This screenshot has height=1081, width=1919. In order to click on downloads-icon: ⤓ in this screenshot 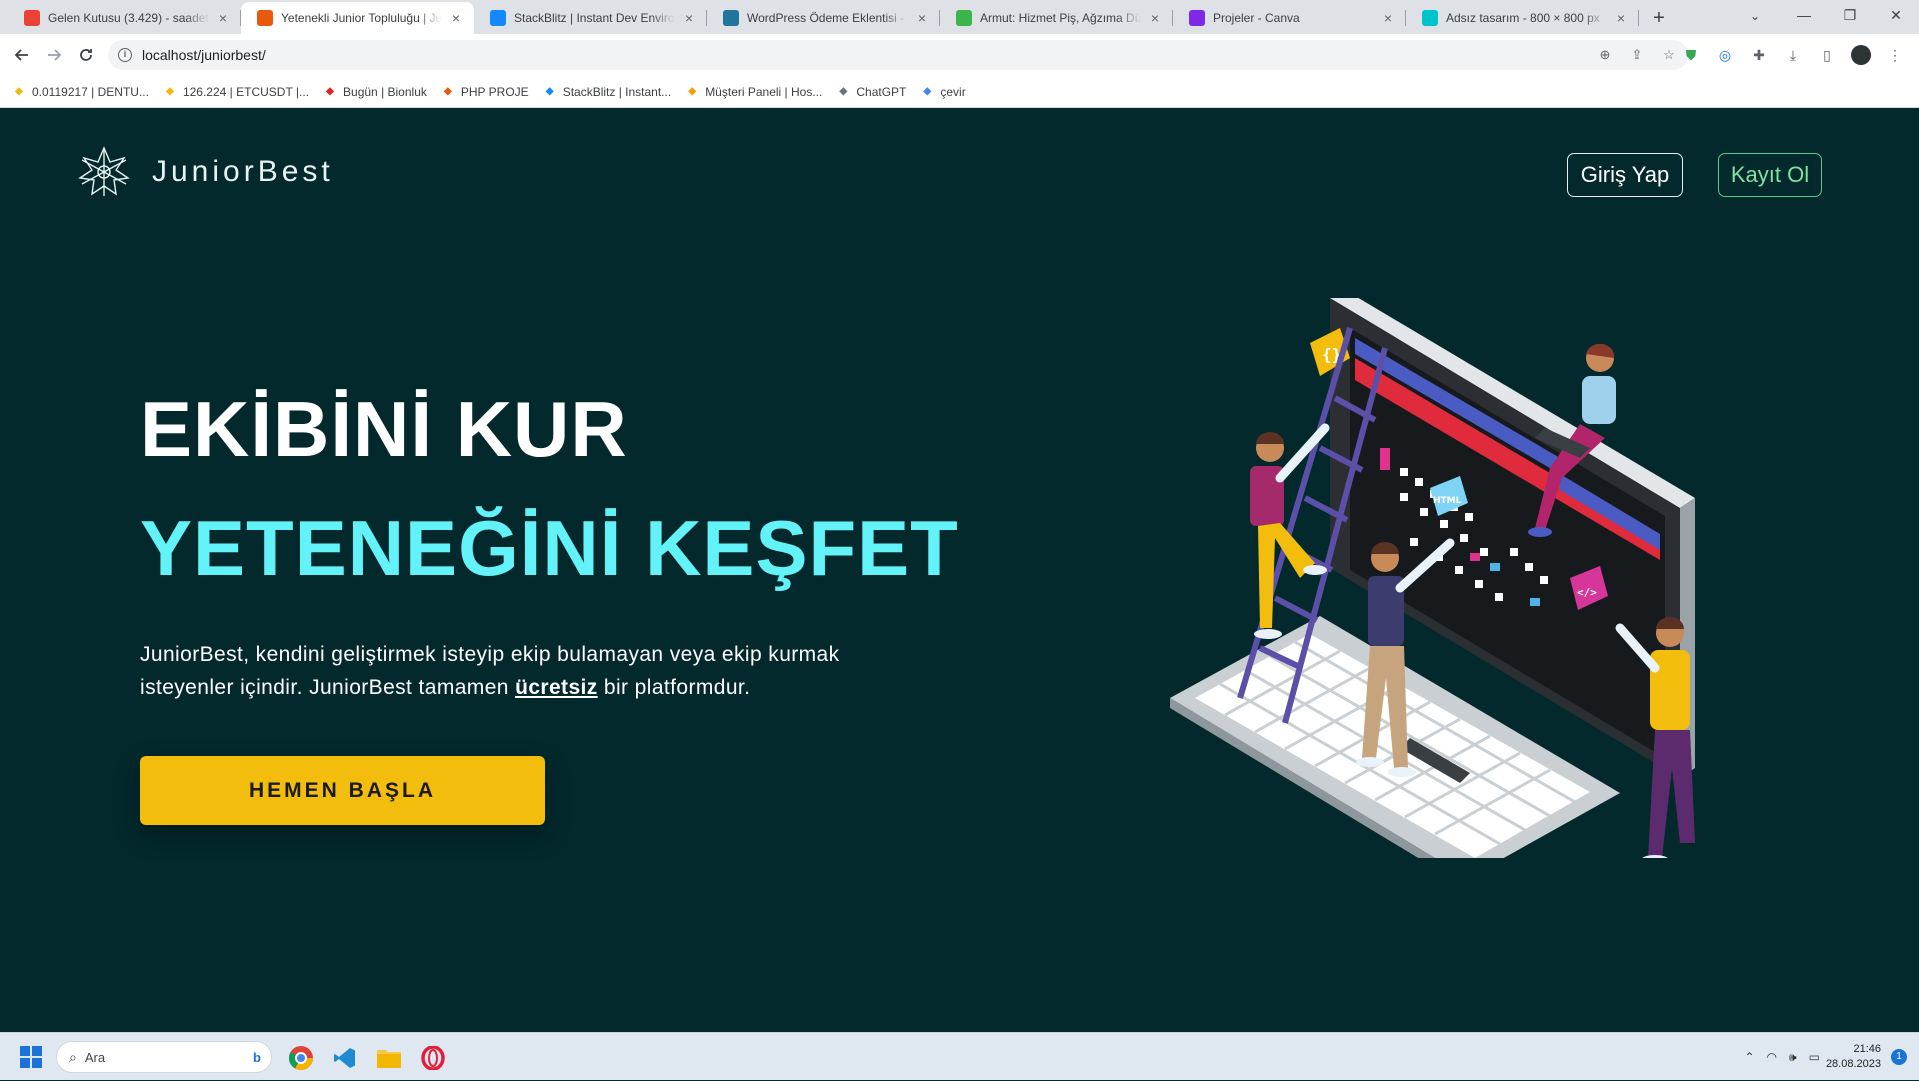, I will do `click(1793, 55)`.